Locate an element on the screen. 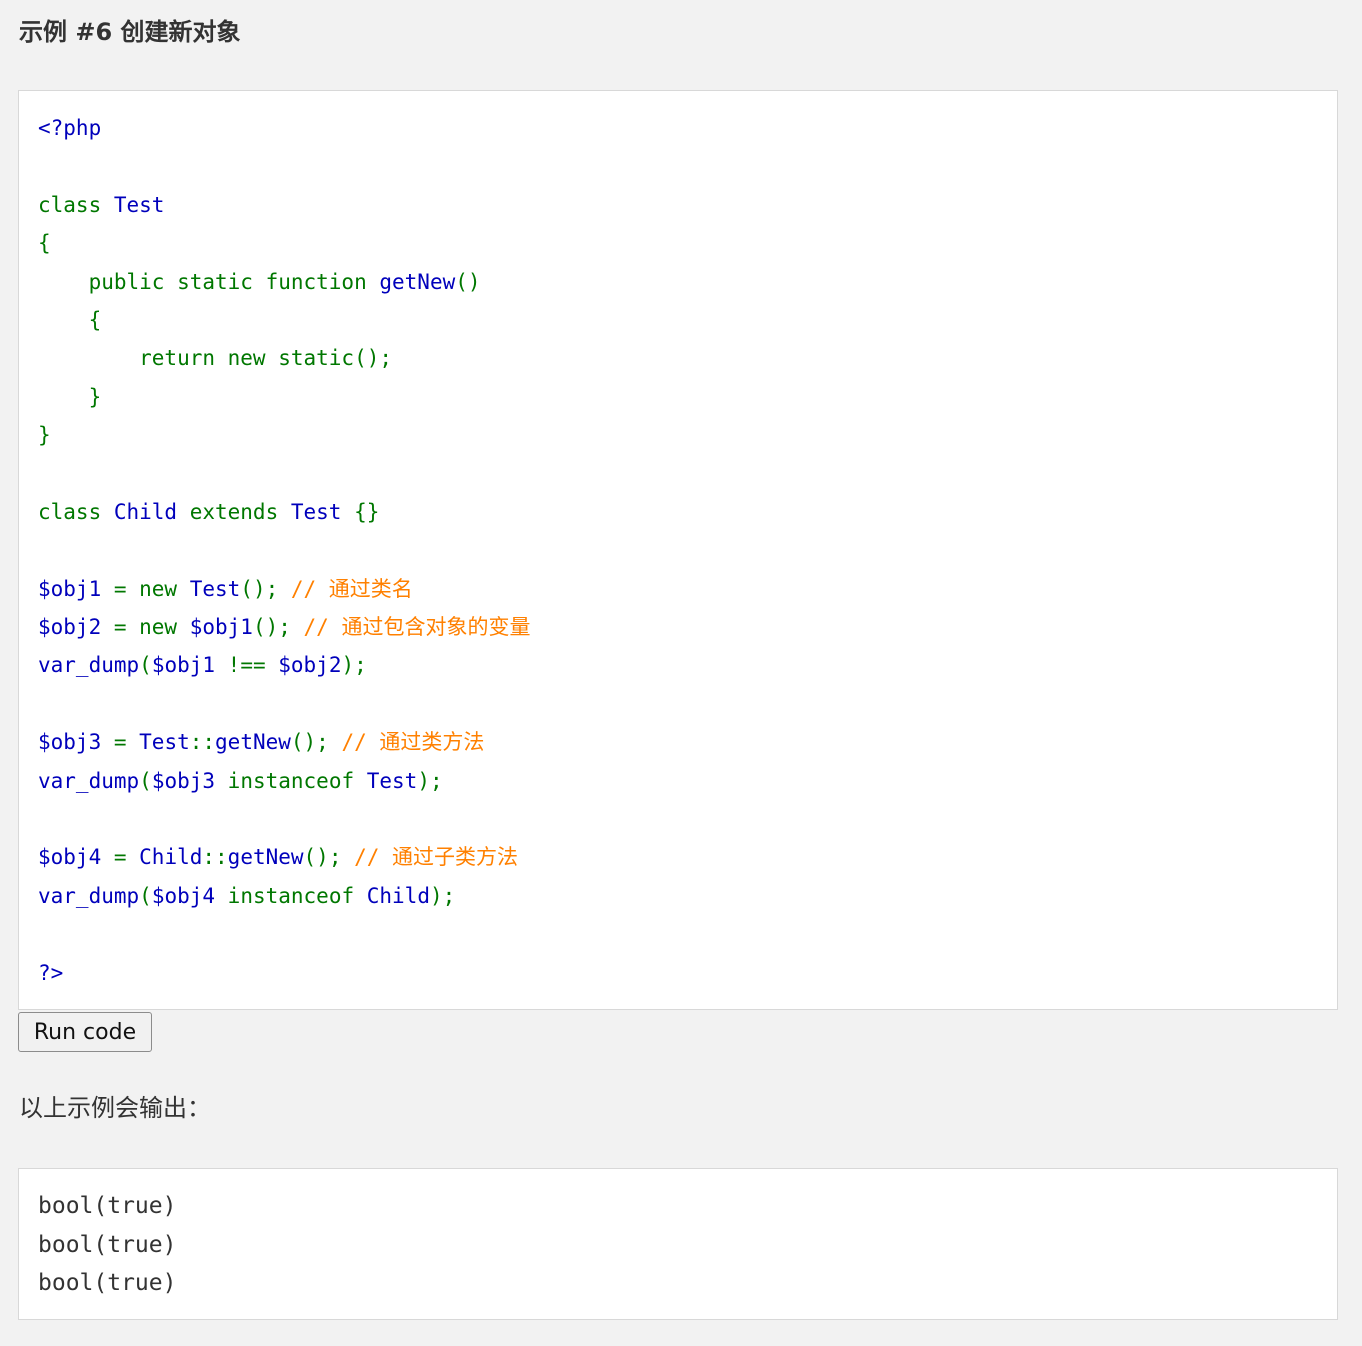 This screenshot has width=1362, height=1346. code-line: ?> is located at coordinates (678, 973).